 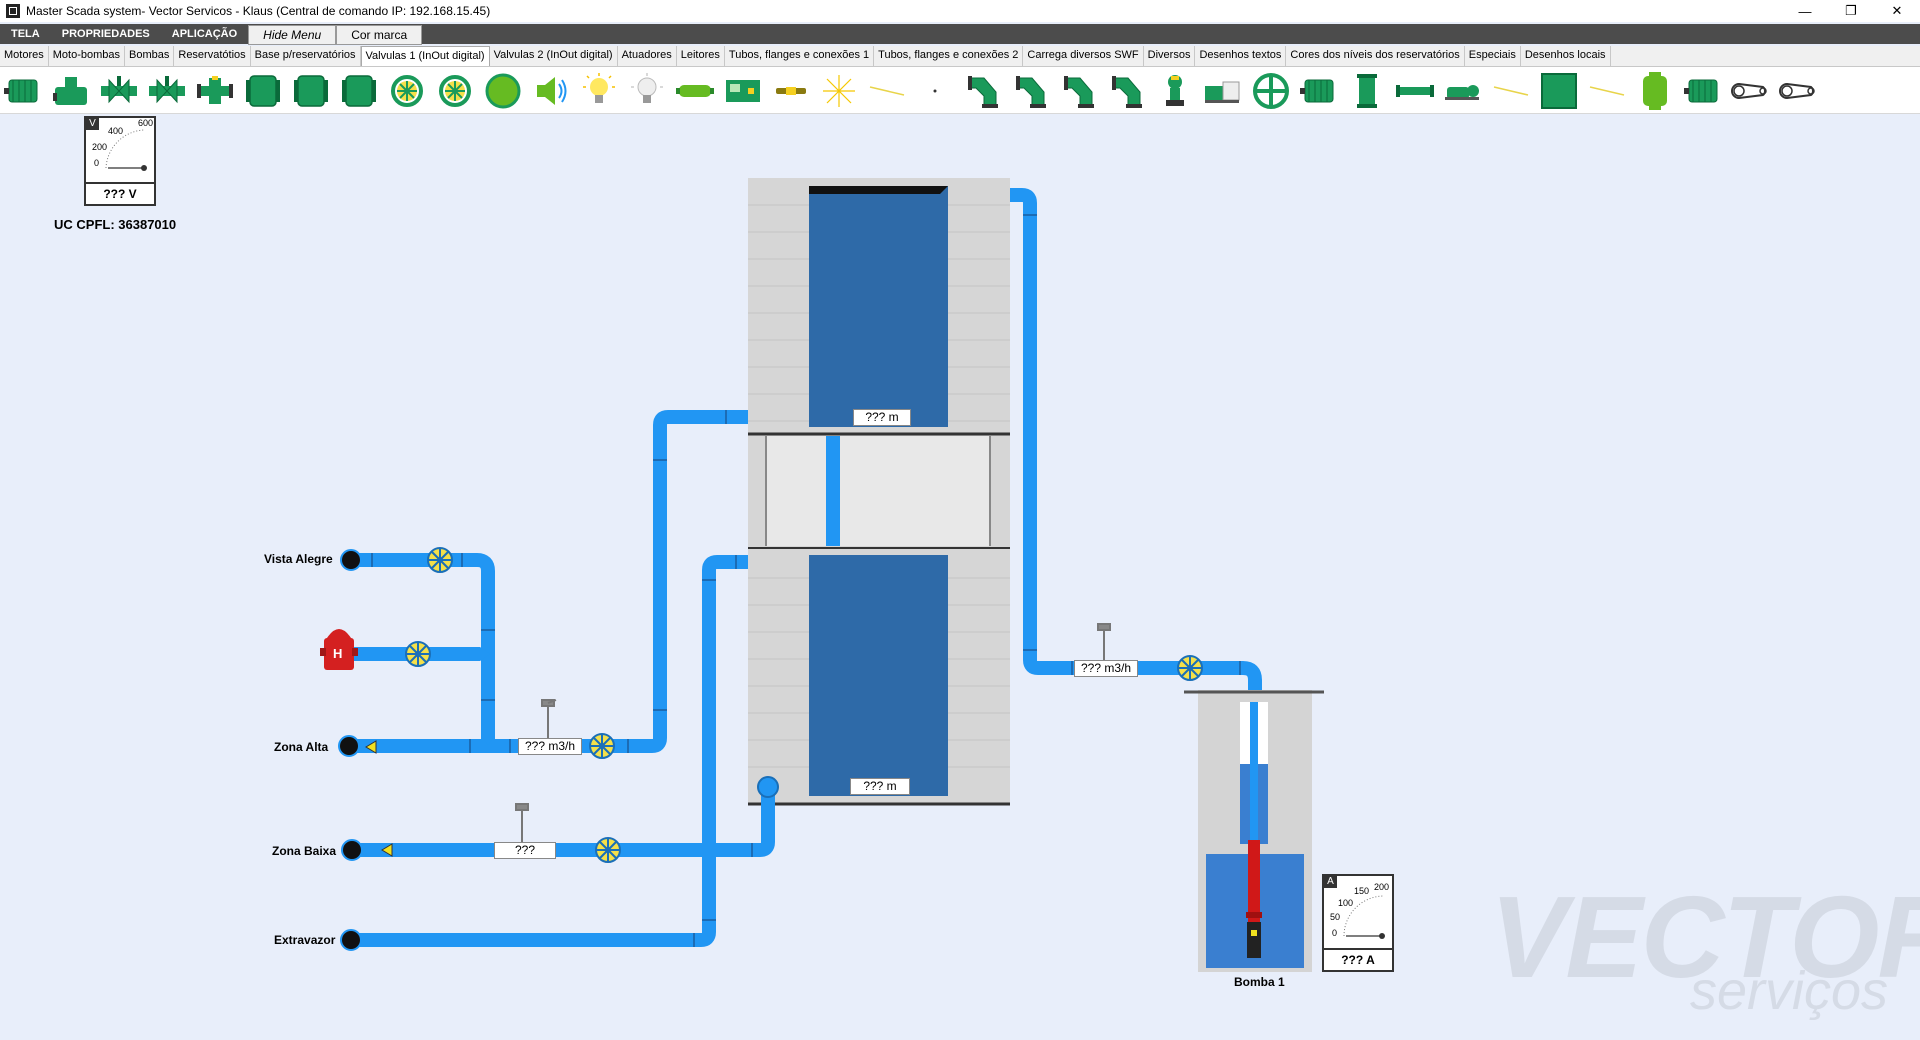 What do you see at coordinates (338, 653) in the screenshot?
I see `hydrant-letter: H` at bounding box center [338, 653].